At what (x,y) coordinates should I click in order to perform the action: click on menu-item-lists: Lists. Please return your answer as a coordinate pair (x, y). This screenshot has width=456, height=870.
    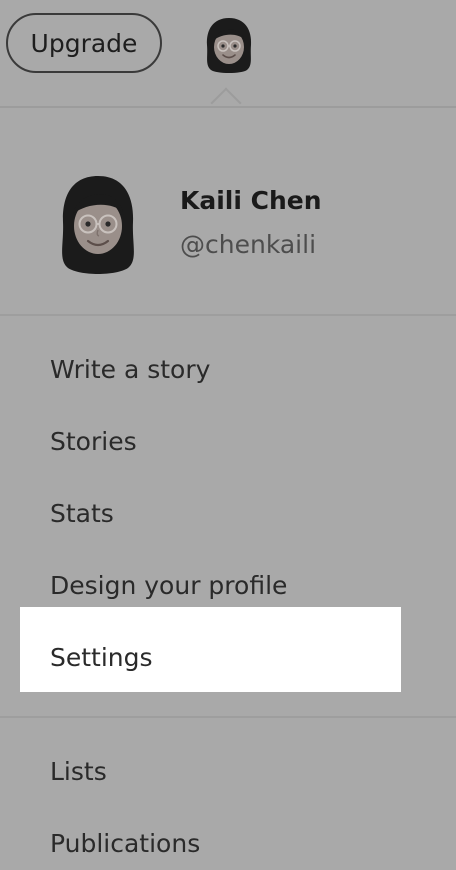
    Looking at the image, I should click on (78, 771).